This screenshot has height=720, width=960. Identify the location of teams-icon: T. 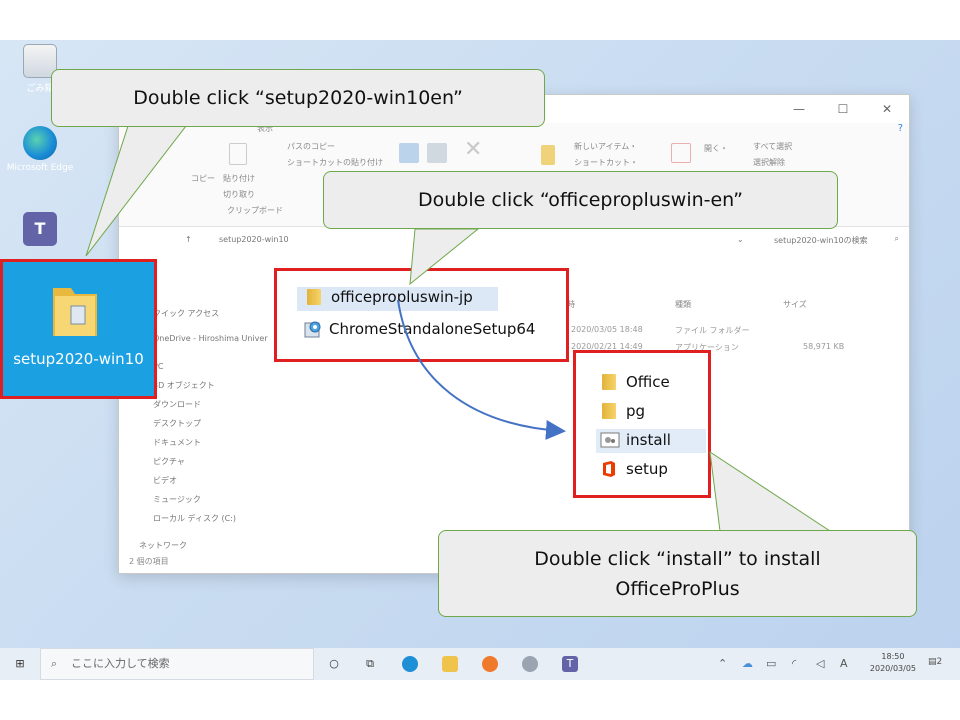
(40, 229).